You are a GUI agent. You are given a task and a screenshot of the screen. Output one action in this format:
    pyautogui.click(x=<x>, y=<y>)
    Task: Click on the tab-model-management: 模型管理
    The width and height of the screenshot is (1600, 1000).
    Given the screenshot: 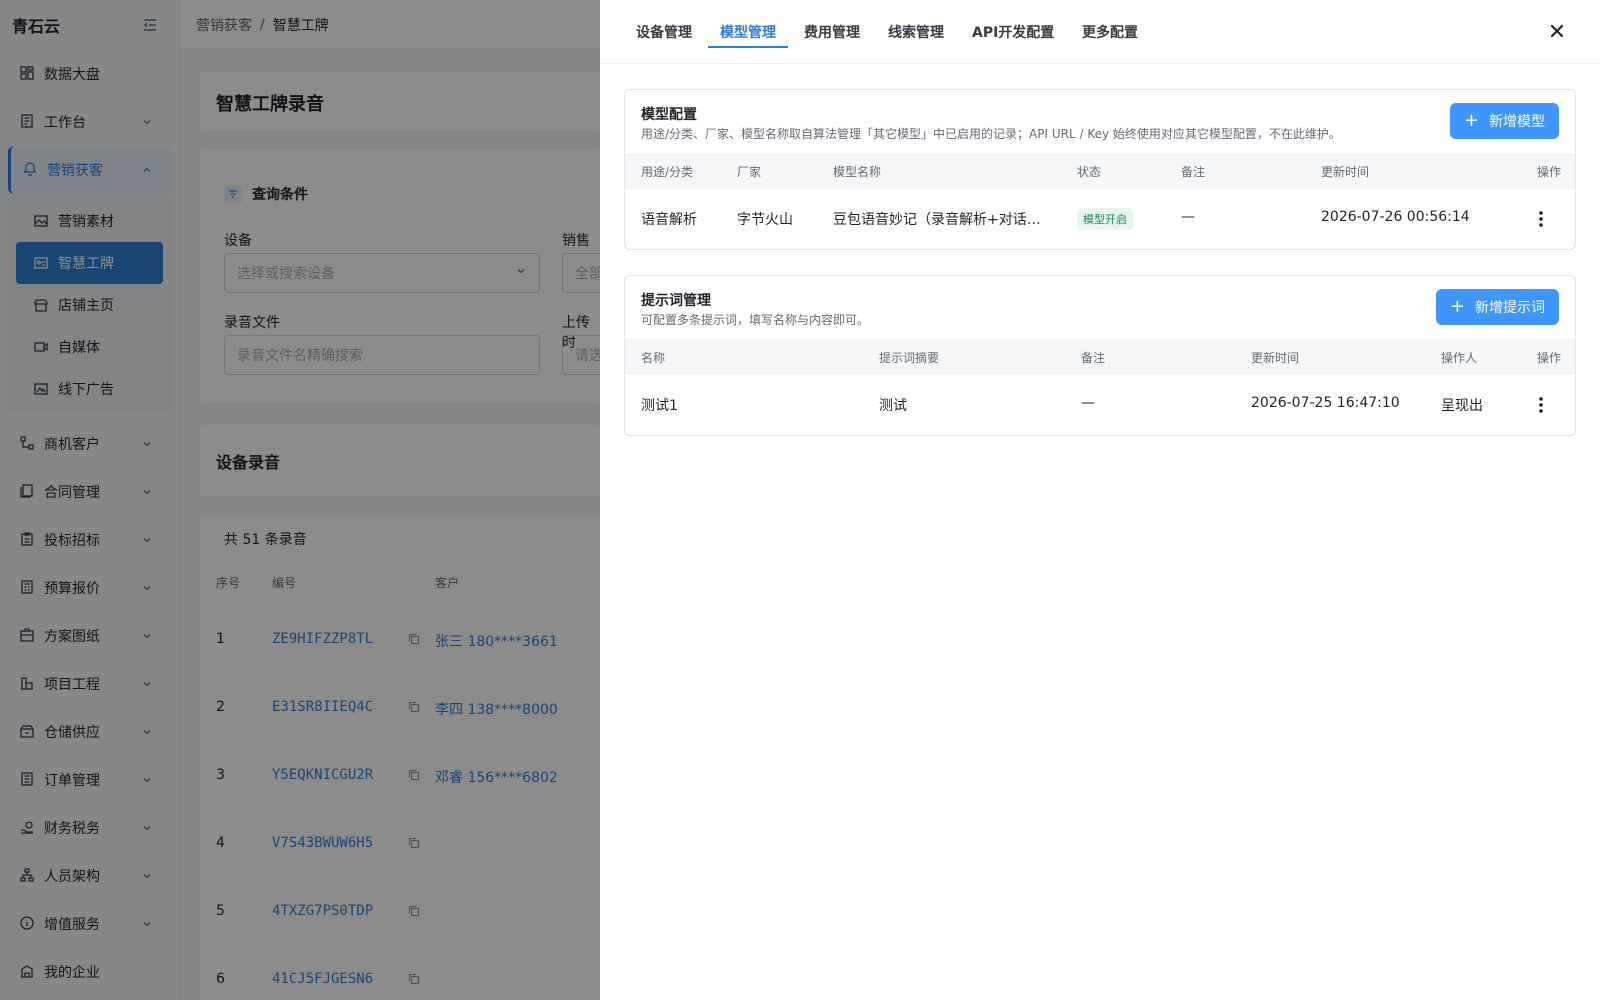 What is the action you would take?
    pyautogui.click(x=748, y=35)
    